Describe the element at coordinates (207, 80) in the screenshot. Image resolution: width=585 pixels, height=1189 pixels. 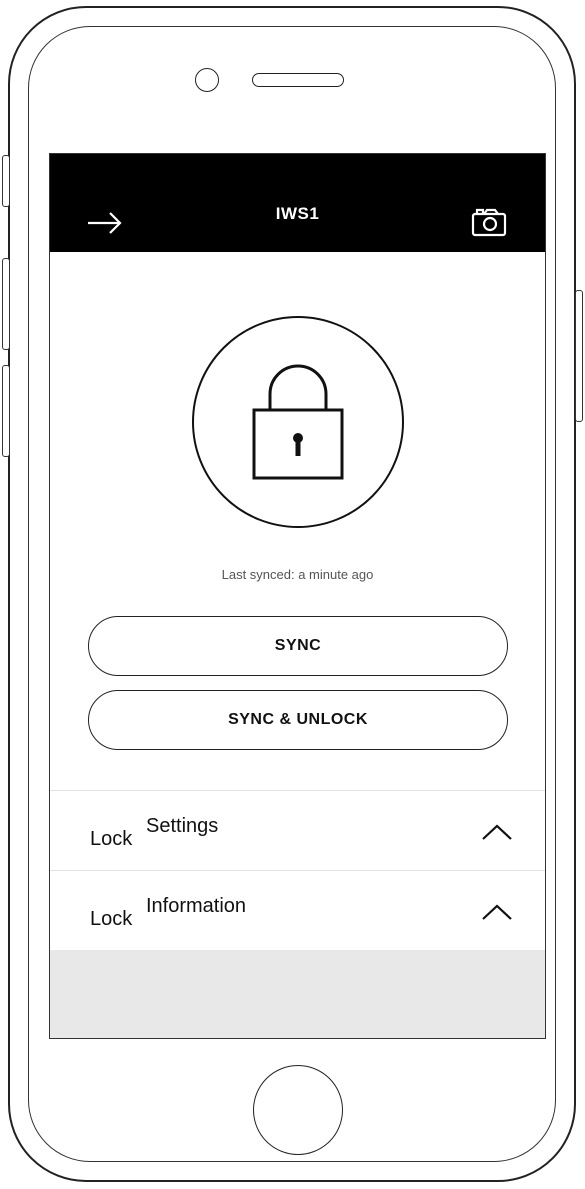
I see `front-camera` at that location.